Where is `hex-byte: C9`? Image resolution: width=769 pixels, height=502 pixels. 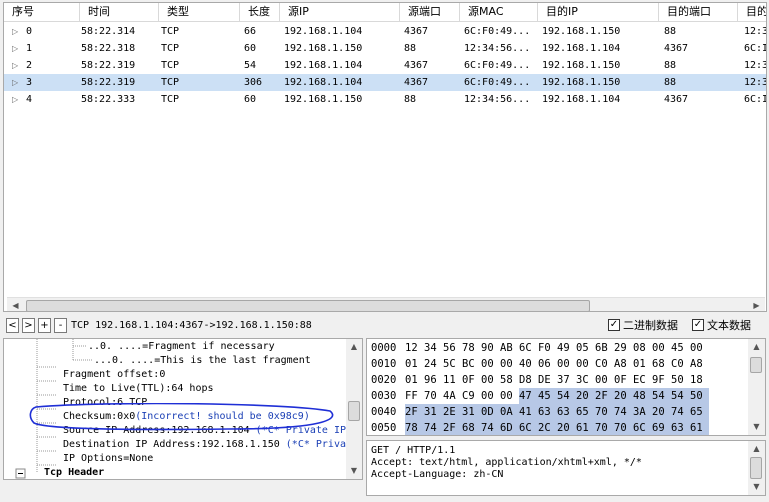
hex-byte: C9 is located at coordinates (471, 396).